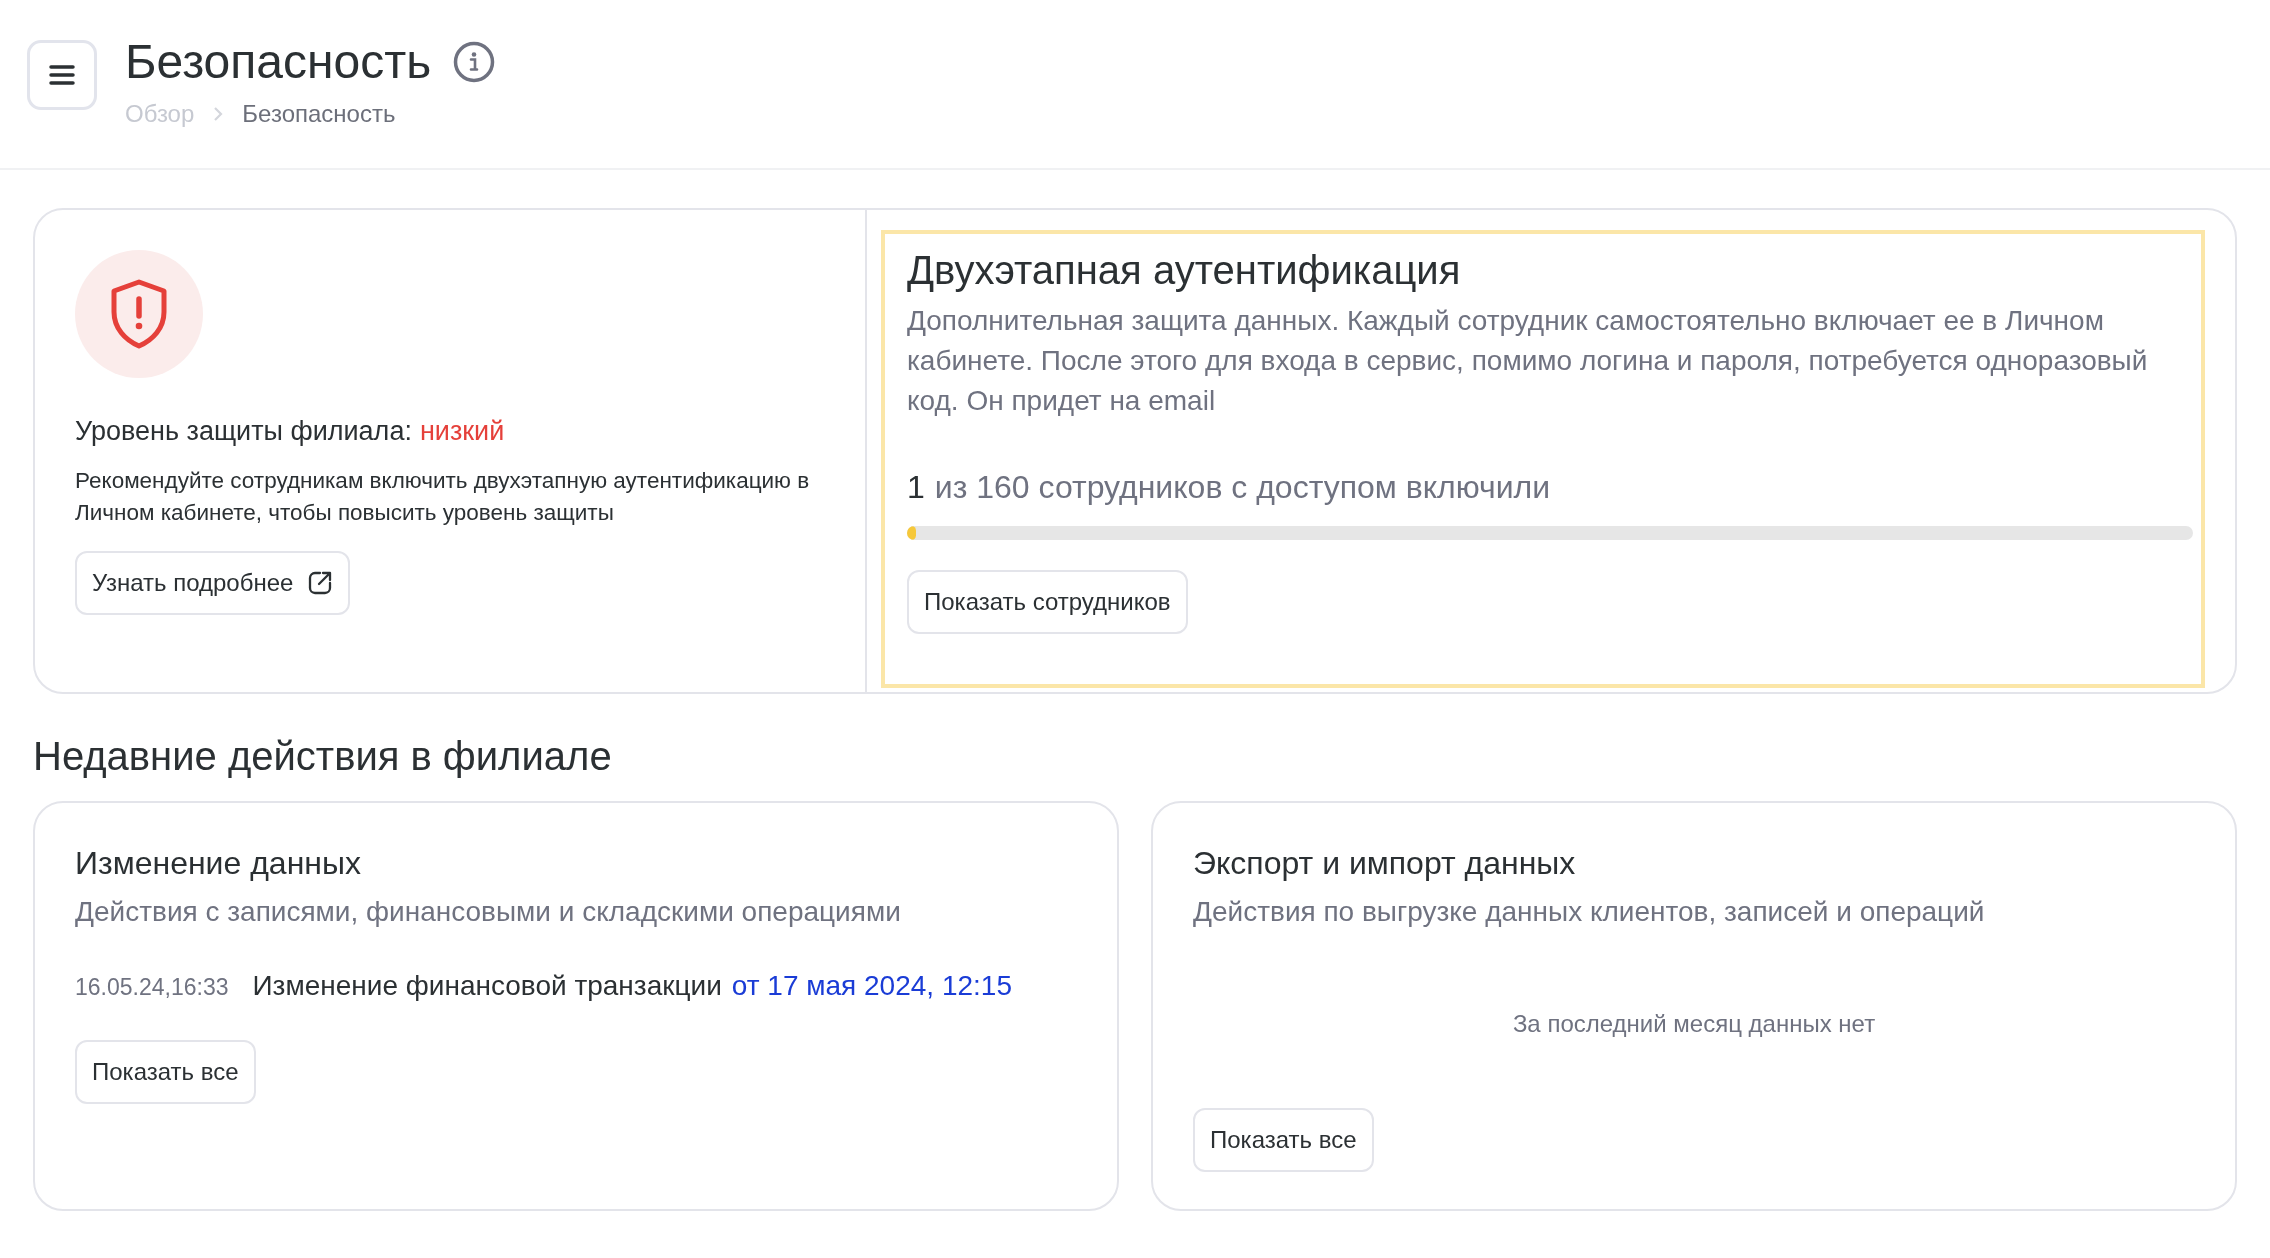  What do you see at coordinates (474, 62) in the screenshot?
I see `info-icon` at bounding box center [474, 62].